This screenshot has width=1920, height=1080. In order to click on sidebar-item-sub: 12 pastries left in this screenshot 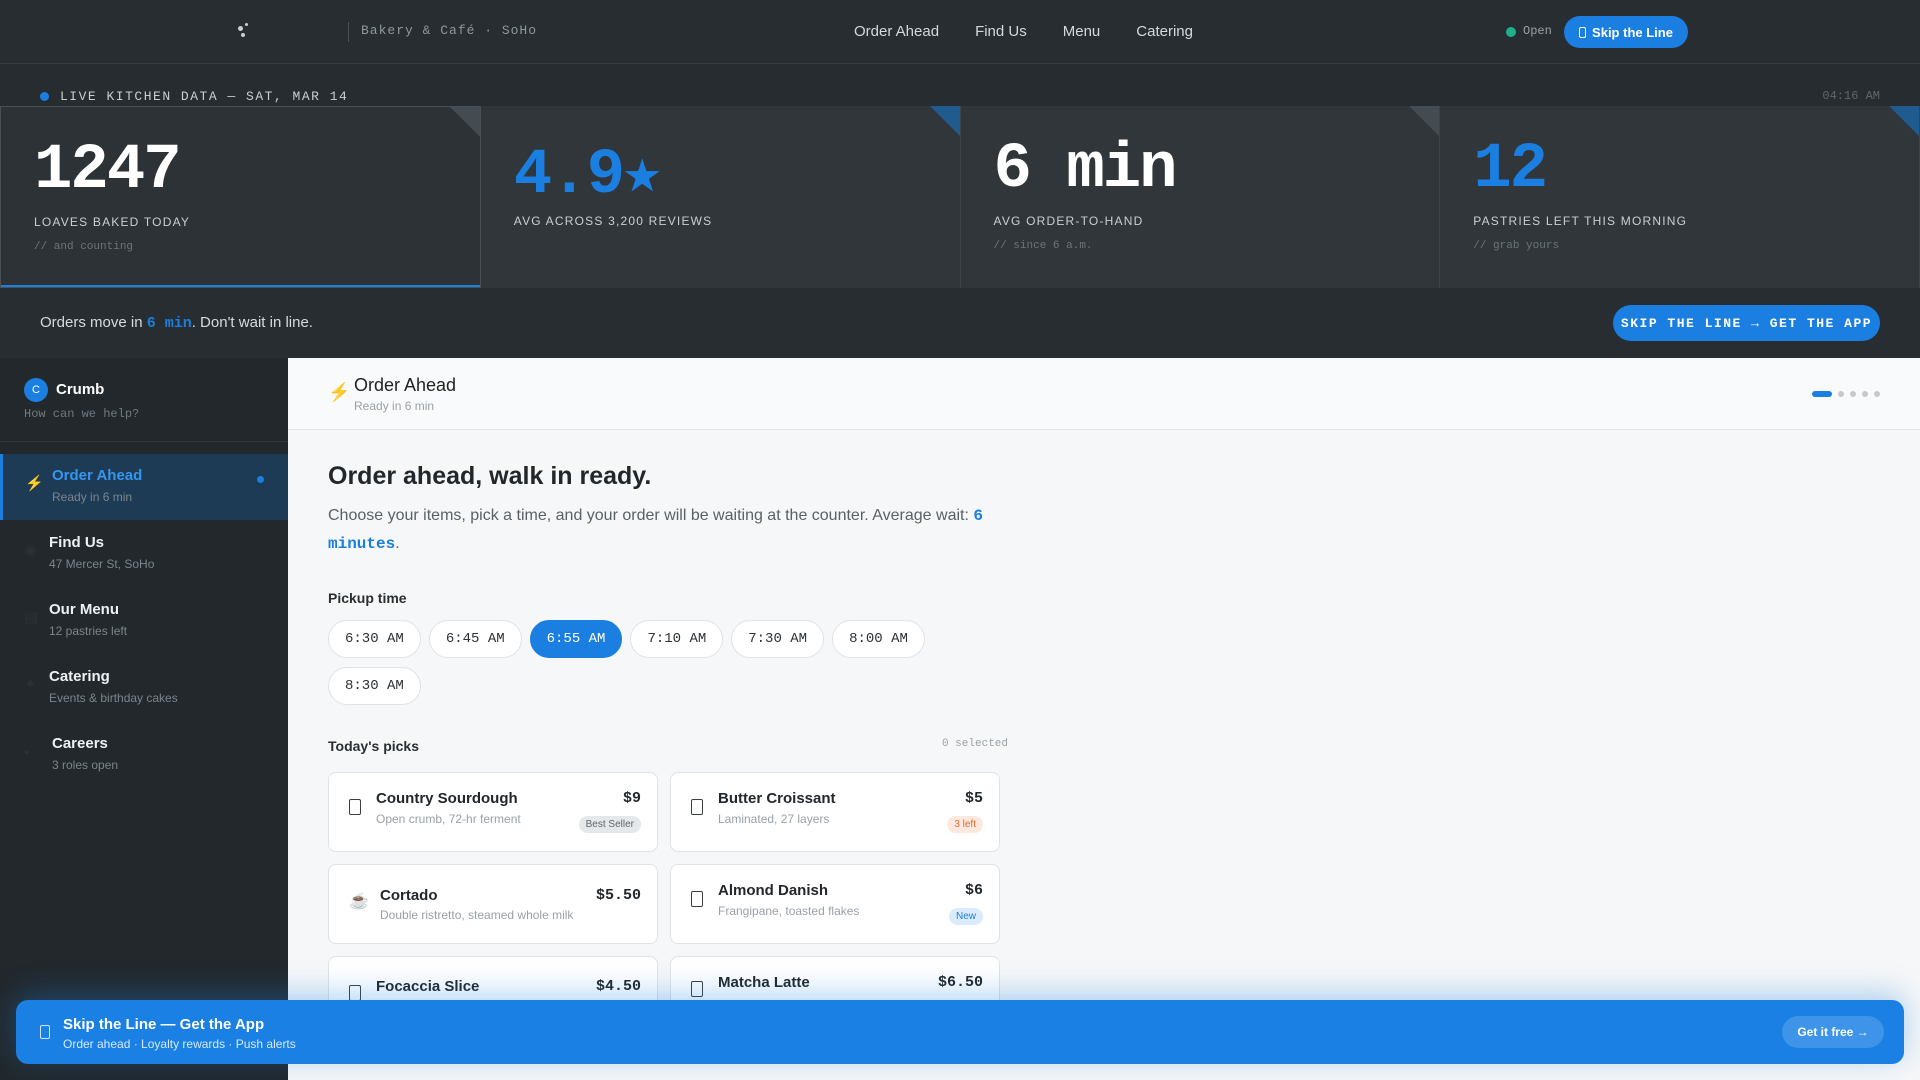, I will do `click(88, 631)`.